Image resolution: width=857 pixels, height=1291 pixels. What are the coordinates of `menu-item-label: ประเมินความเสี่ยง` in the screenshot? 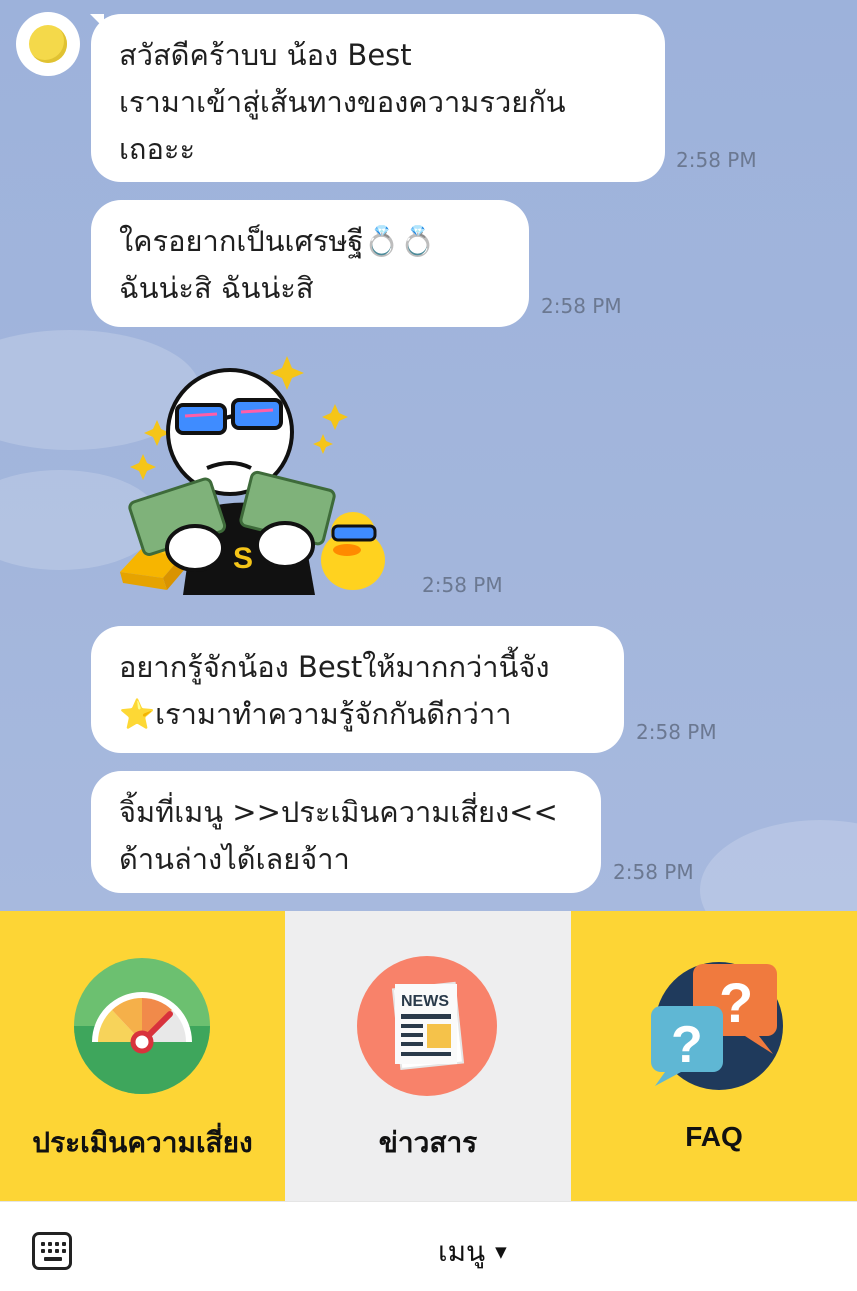 It's located at (142, 1142).